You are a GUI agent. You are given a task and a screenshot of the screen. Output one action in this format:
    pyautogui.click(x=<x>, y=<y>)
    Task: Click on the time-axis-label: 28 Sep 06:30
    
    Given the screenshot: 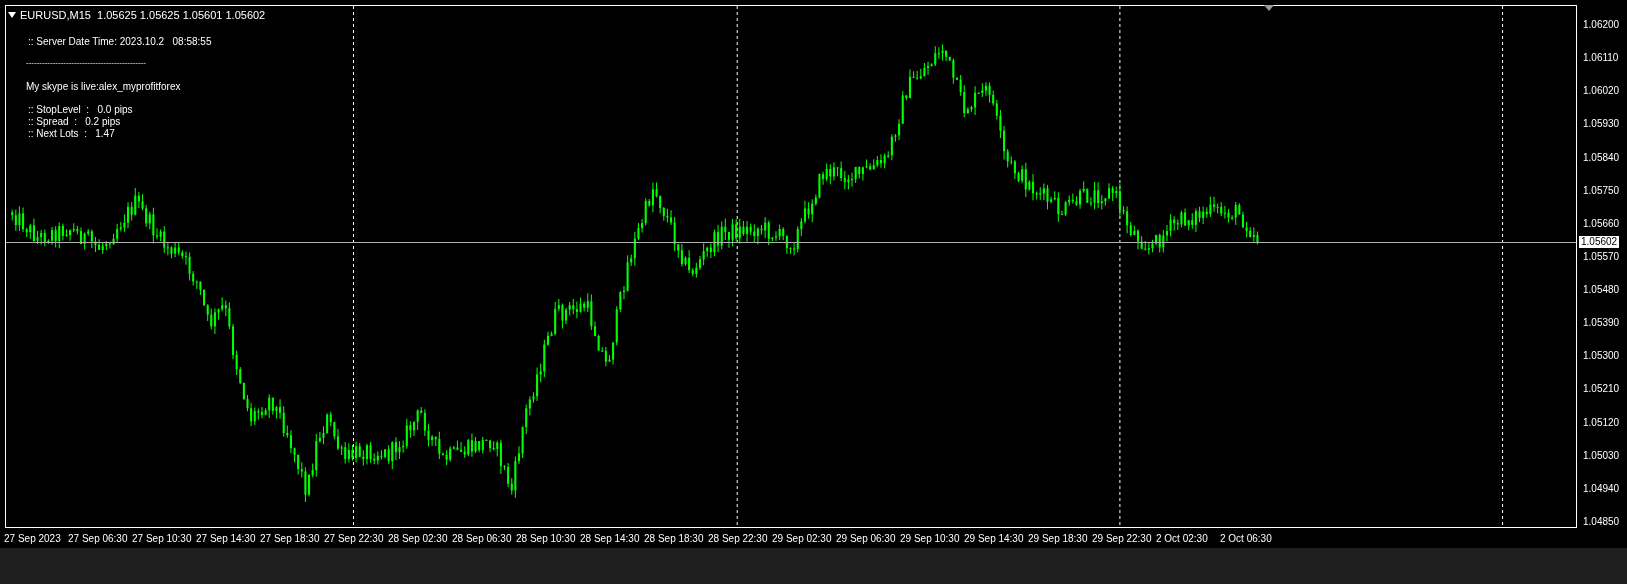 What is the action you would take?
    pyautogui.click(x=482, y=539)
    